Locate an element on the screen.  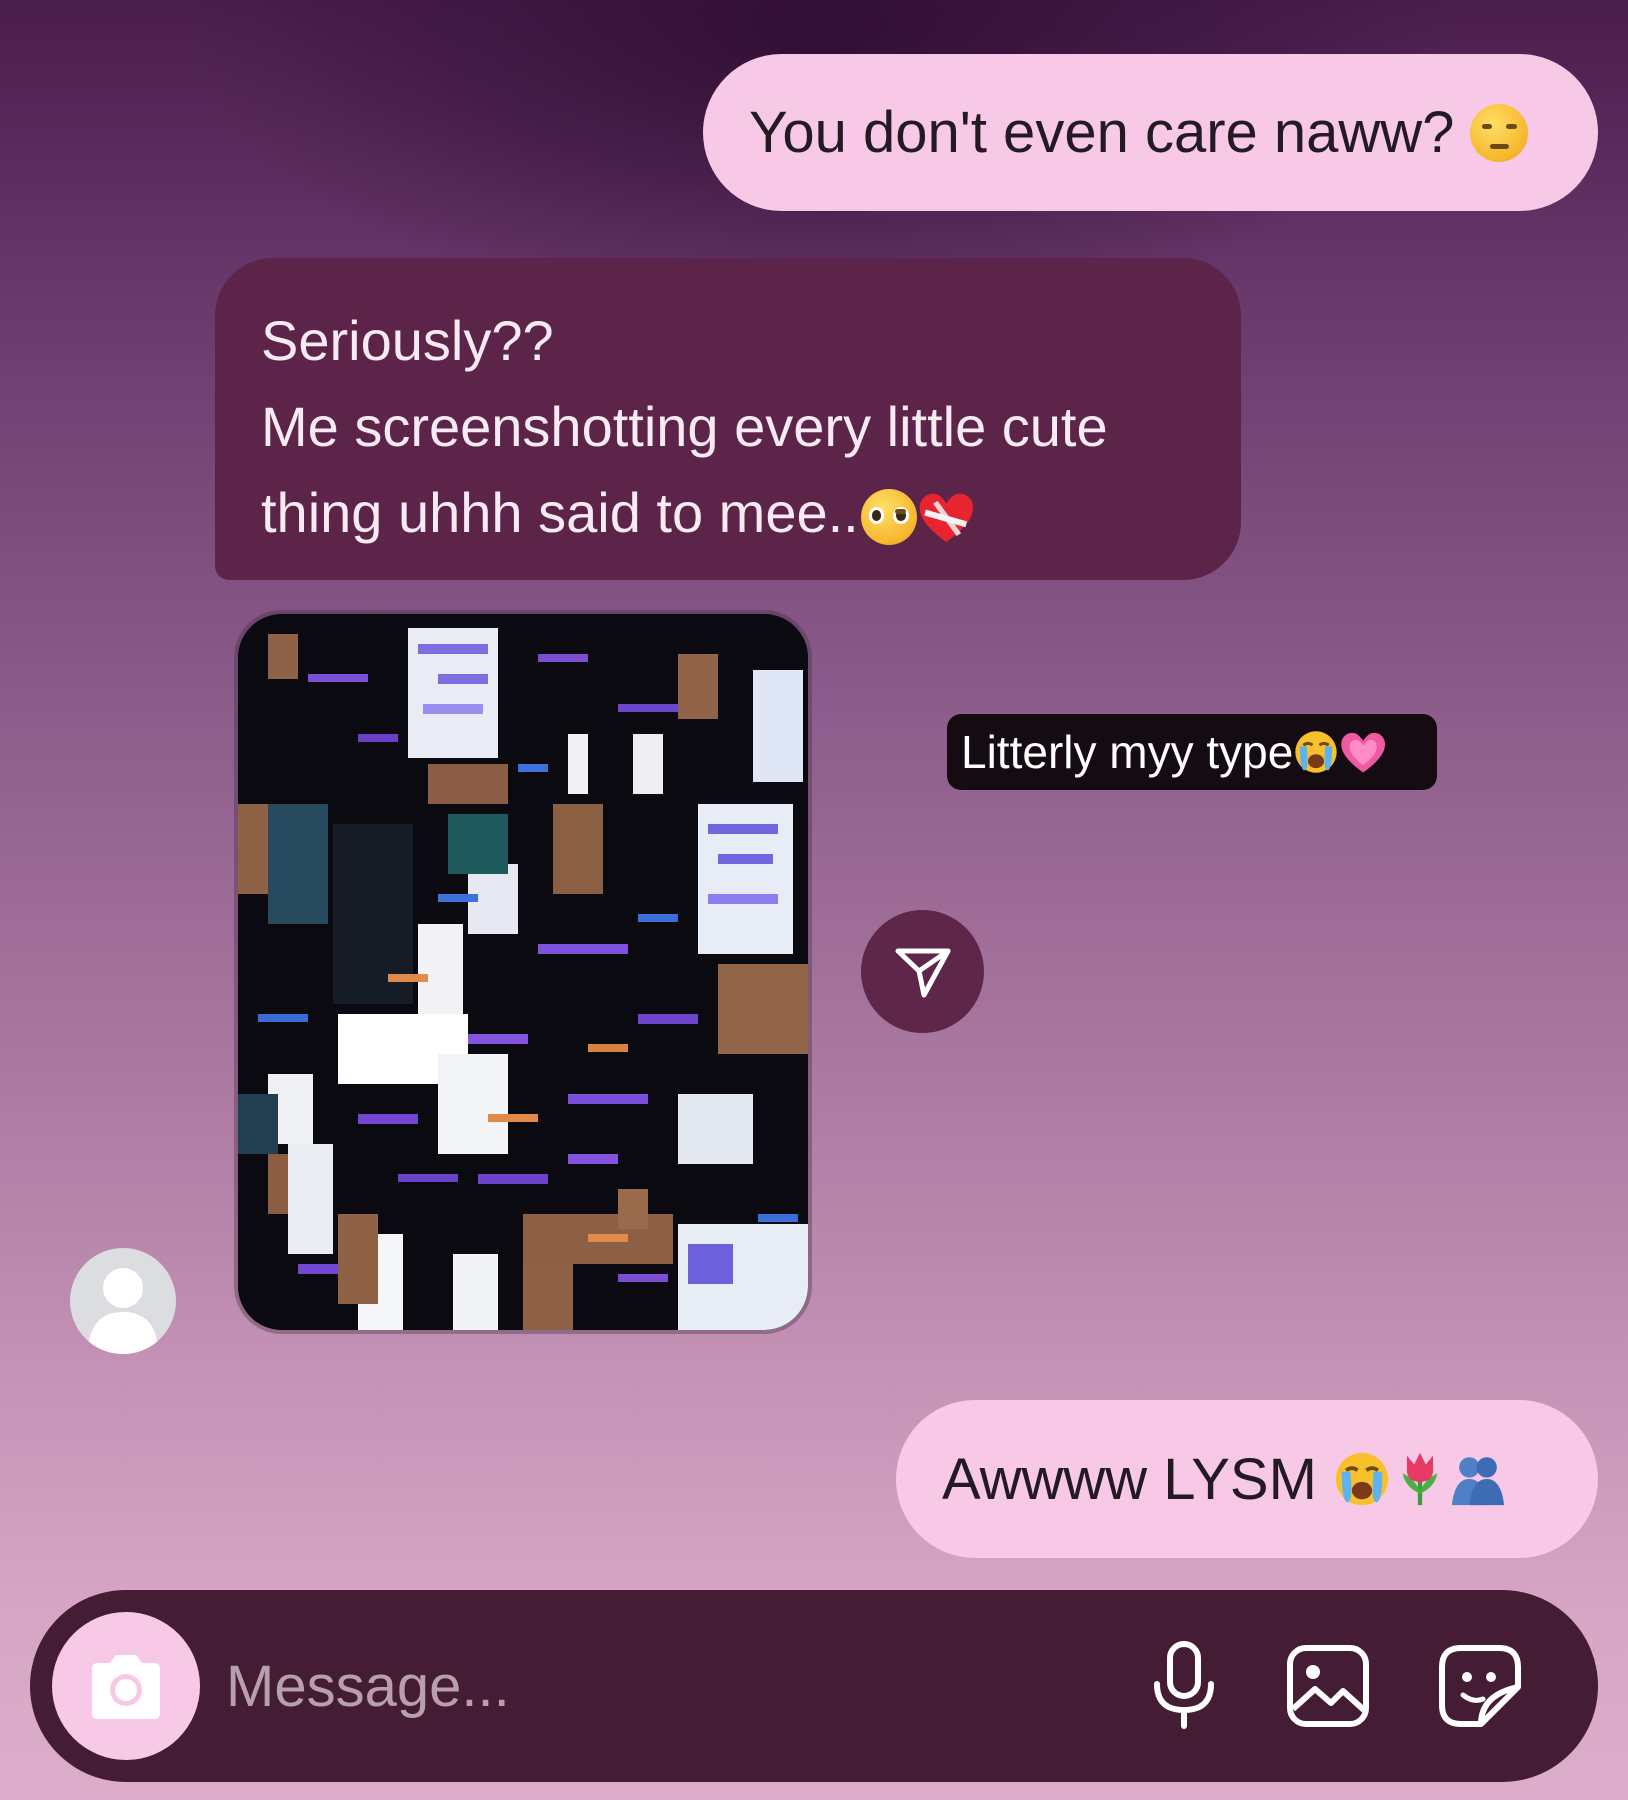
message-line-with-emoji: thing uhhh said to mee.. is located at coordinates (729, 513).